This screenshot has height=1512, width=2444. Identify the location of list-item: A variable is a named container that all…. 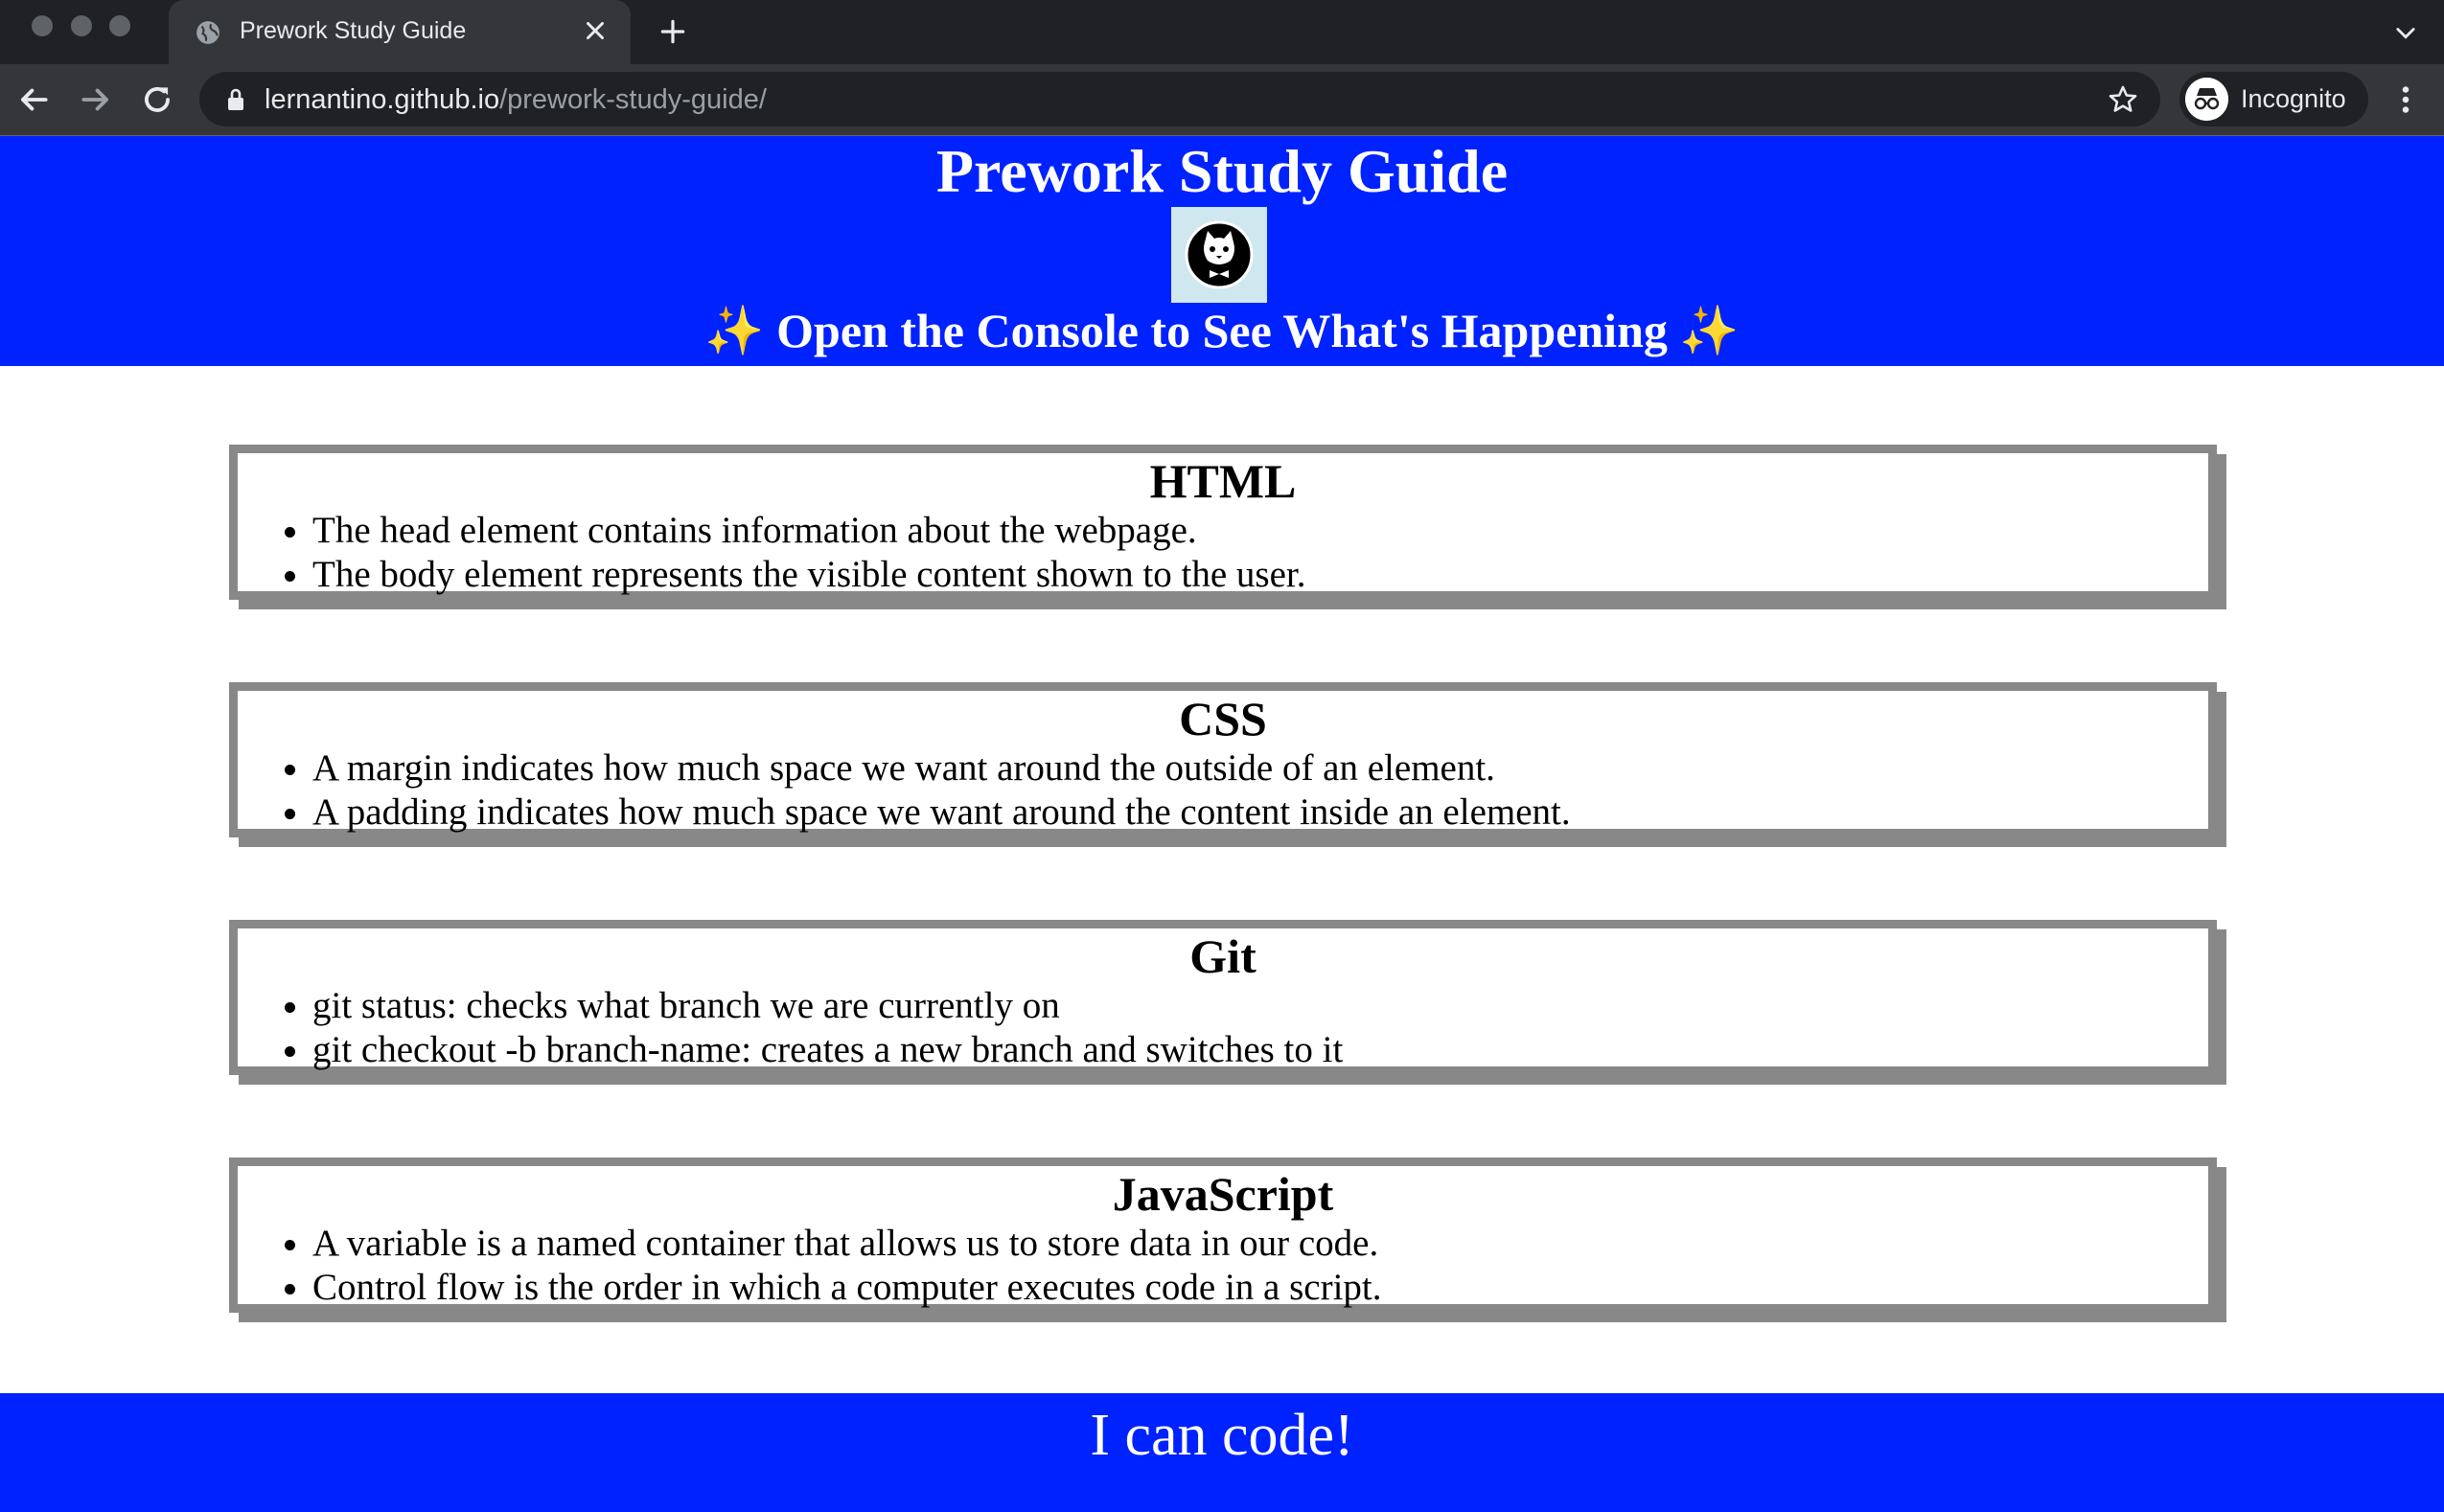
(1260, 1244).